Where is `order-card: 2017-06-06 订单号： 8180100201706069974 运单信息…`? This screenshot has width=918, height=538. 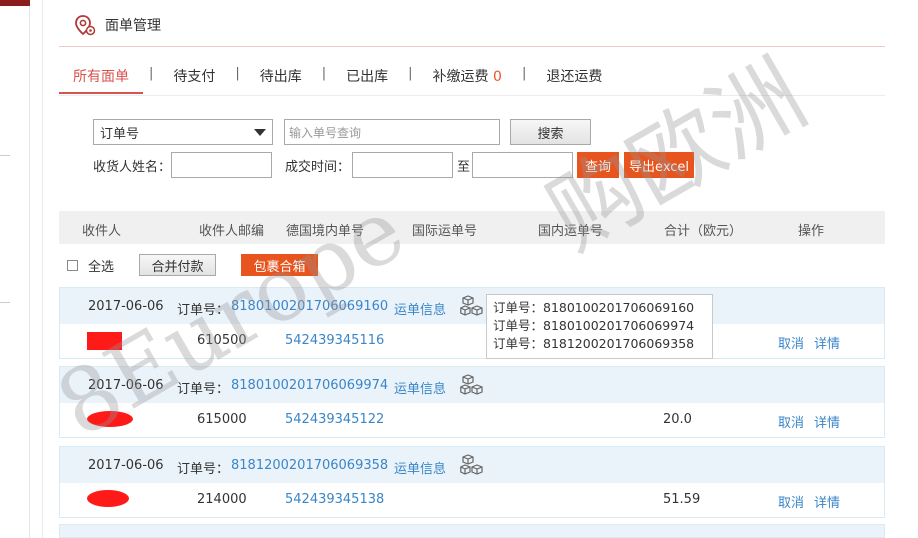 order-card: 2017-06-06 订单号： 8180100201706069974 运单信息… is located at coordinates (472, 402).